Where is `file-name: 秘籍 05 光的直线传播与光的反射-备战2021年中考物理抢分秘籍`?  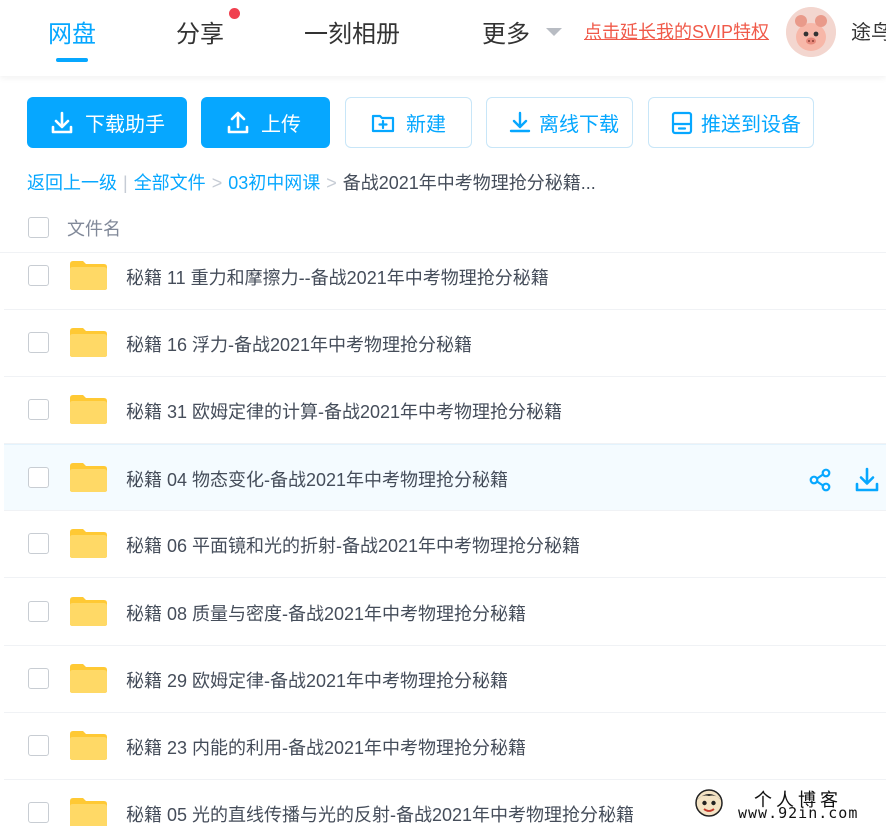
file-name: 秘籍 05 光的直线传播与光的反射-备战2021年中考物理抢分秘籍 is located at coordinates (380, 813).